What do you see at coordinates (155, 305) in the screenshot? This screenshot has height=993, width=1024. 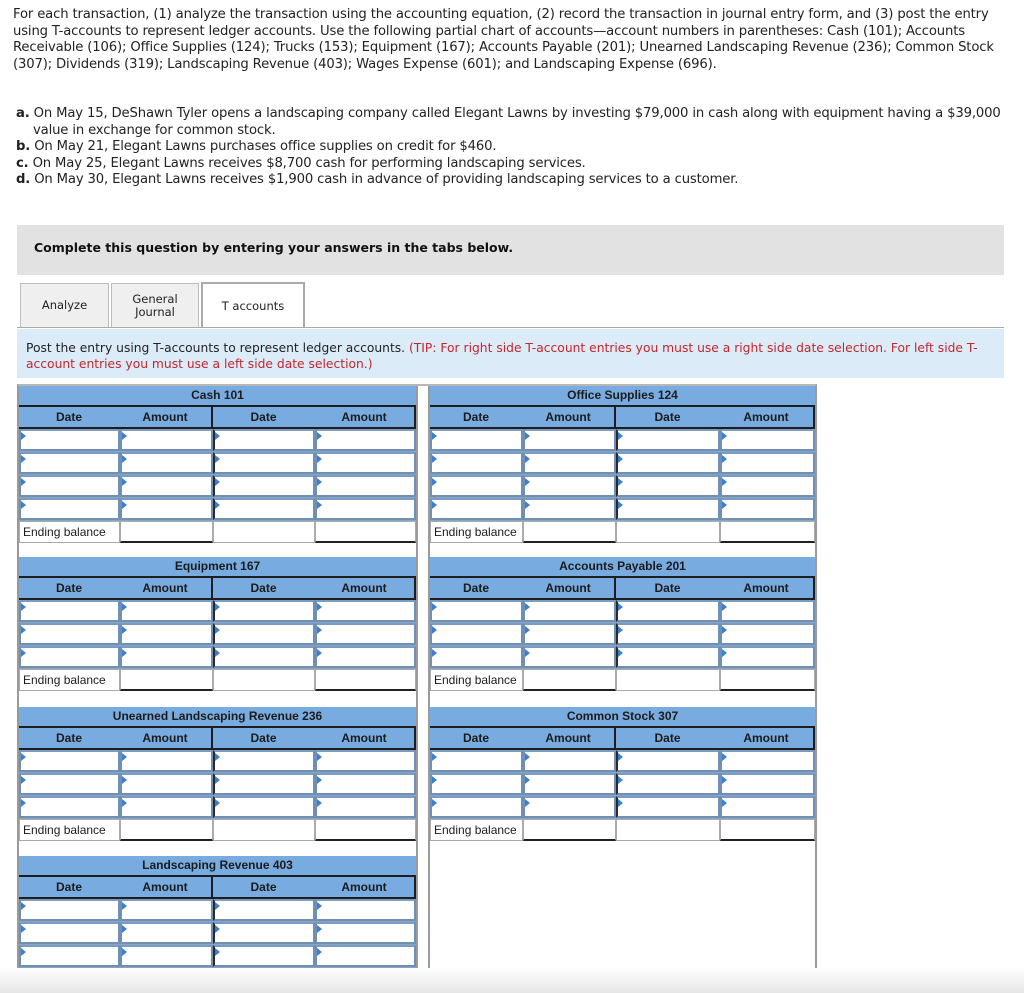 I see `tab-general-journal: General Journal` at bounding box center [155, 305].